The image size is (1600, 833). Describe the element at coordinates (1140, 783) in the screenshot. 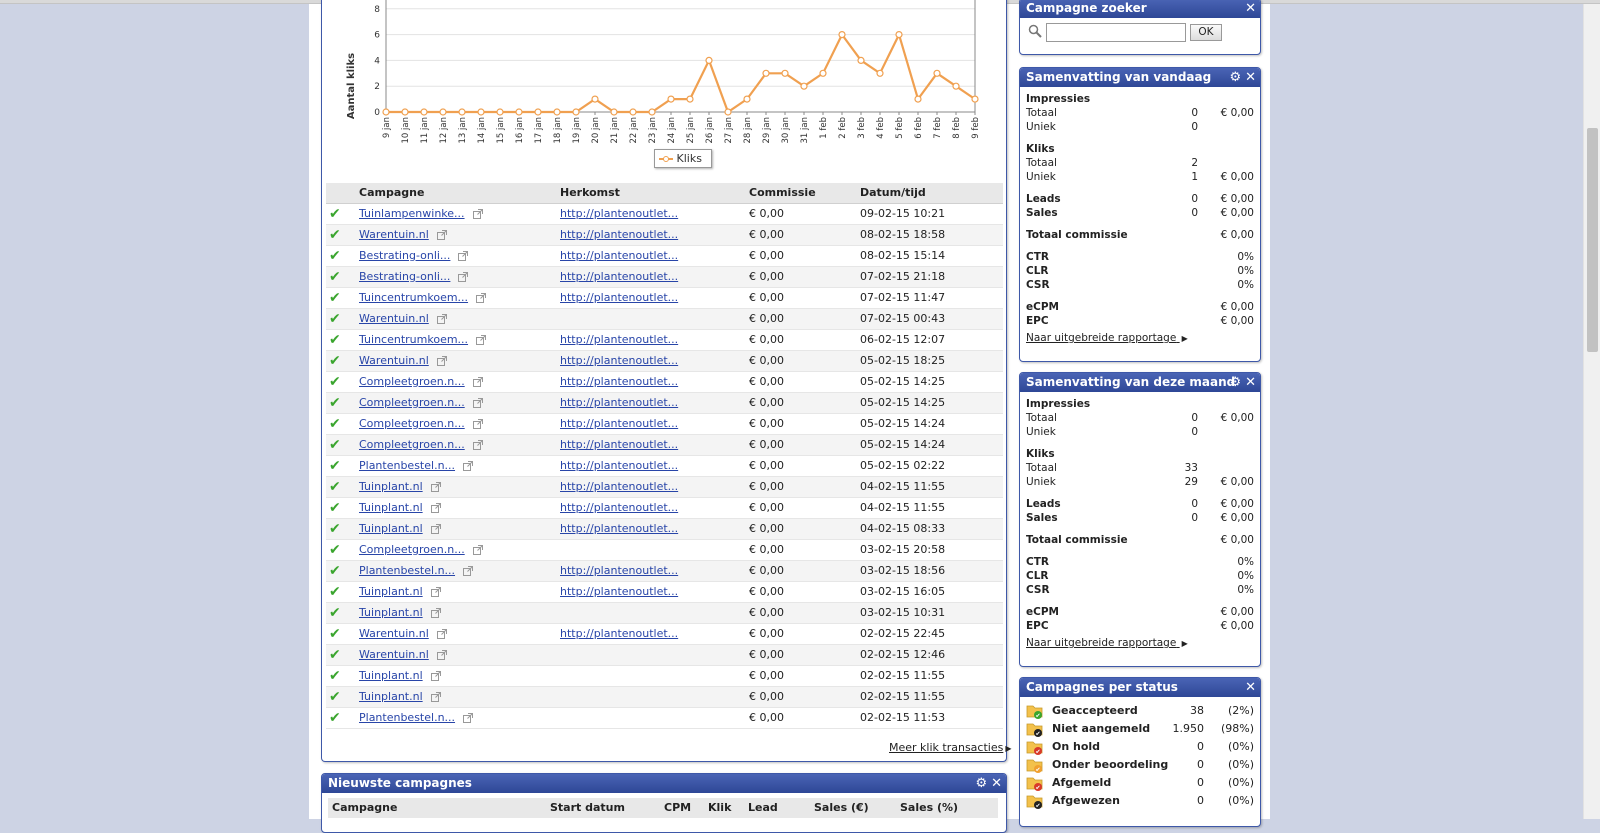

I see `status-row: ✔ Afgemeld 0 (0%)` at that location.